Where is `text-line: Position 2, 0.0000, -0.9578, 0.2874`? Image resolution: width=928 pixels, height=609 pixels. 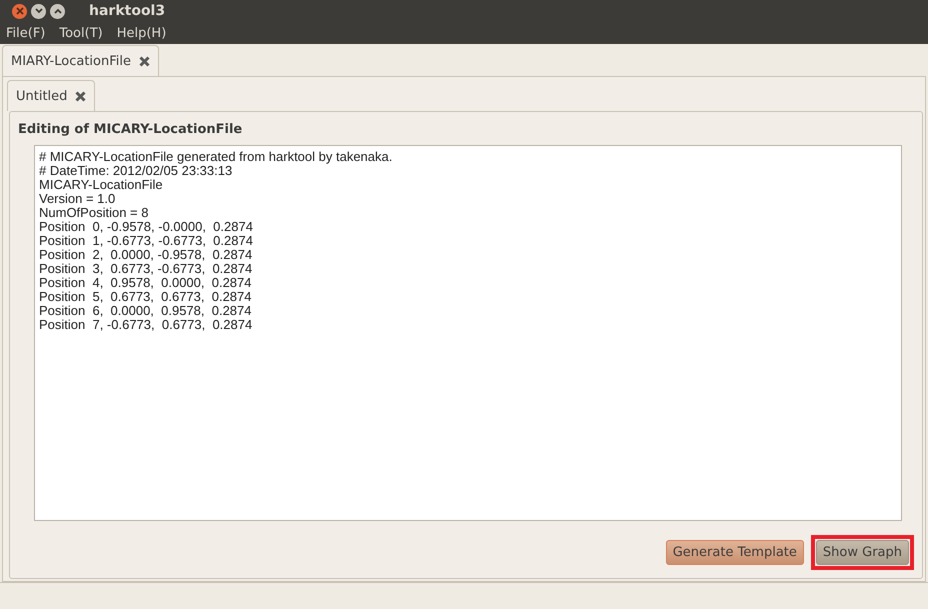 text-line: Position 2, 0.0000, -0.9578, 0.2874 is located at coordinates (146, 255).